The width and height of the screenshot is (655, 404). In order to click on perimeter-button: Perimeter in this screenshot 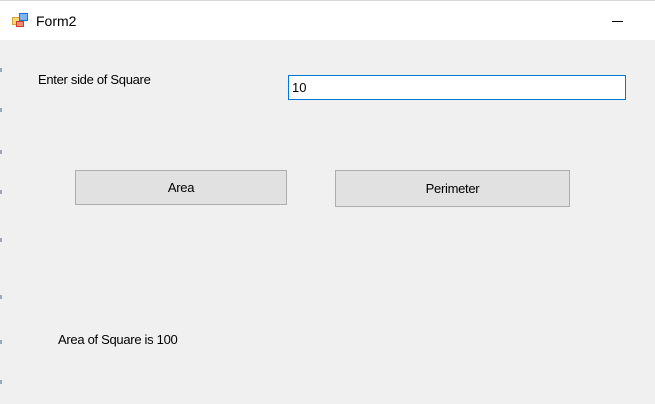, I will do `click(452, 188)`.